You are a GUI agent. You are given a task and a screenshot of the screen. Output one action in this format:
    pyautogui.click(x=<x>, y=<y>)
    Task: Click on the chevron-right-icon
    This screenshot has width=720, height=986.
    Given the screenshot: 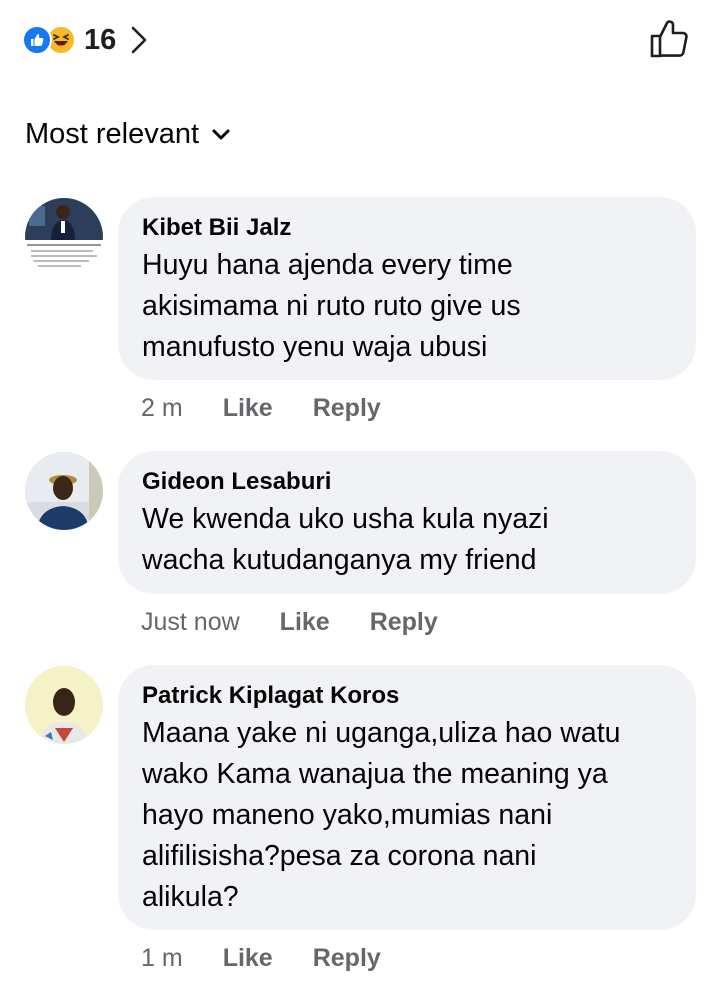 What is the action you would take?
    pyautogui.click(x=139, y=40)
    